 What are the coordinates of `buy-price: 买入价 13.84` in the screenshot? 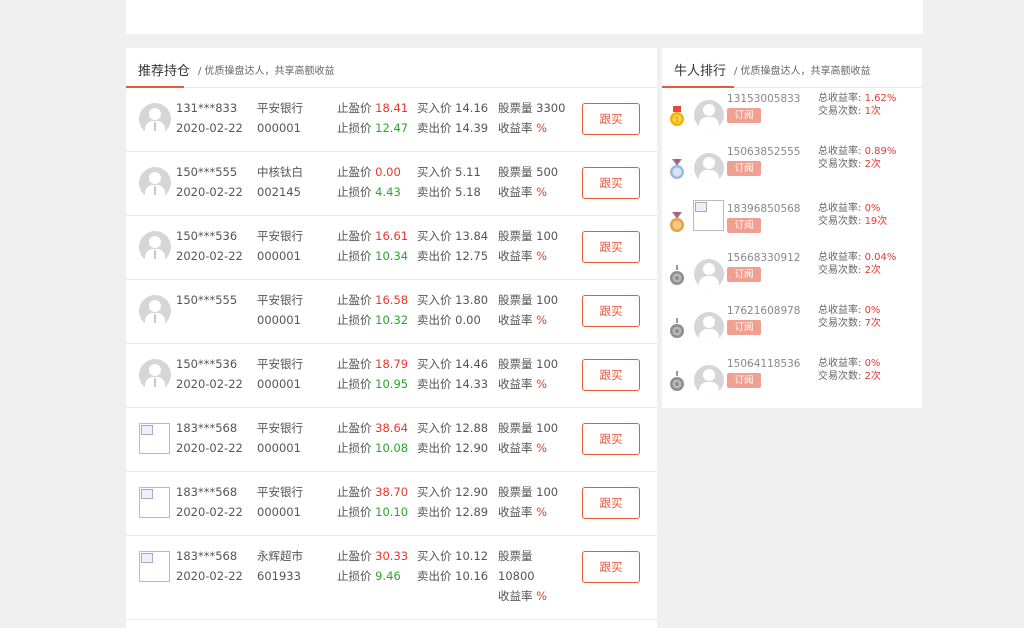 It's located at (453, 236).